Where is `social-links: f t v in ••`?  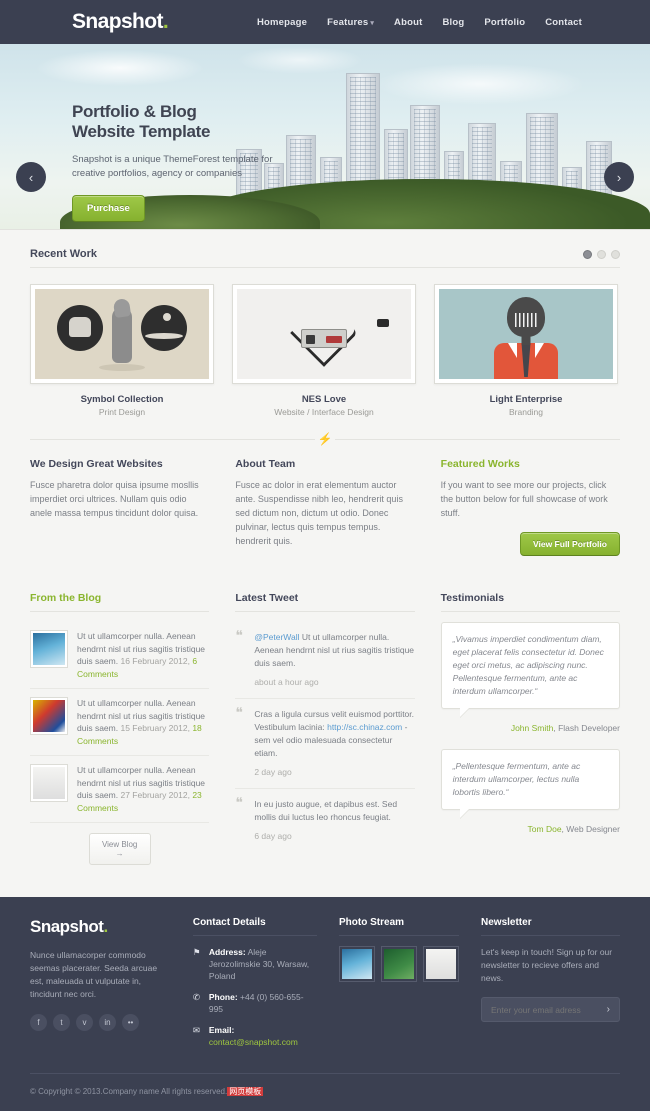 social-links: f t v in •• is located at coordinates (100, 1022).